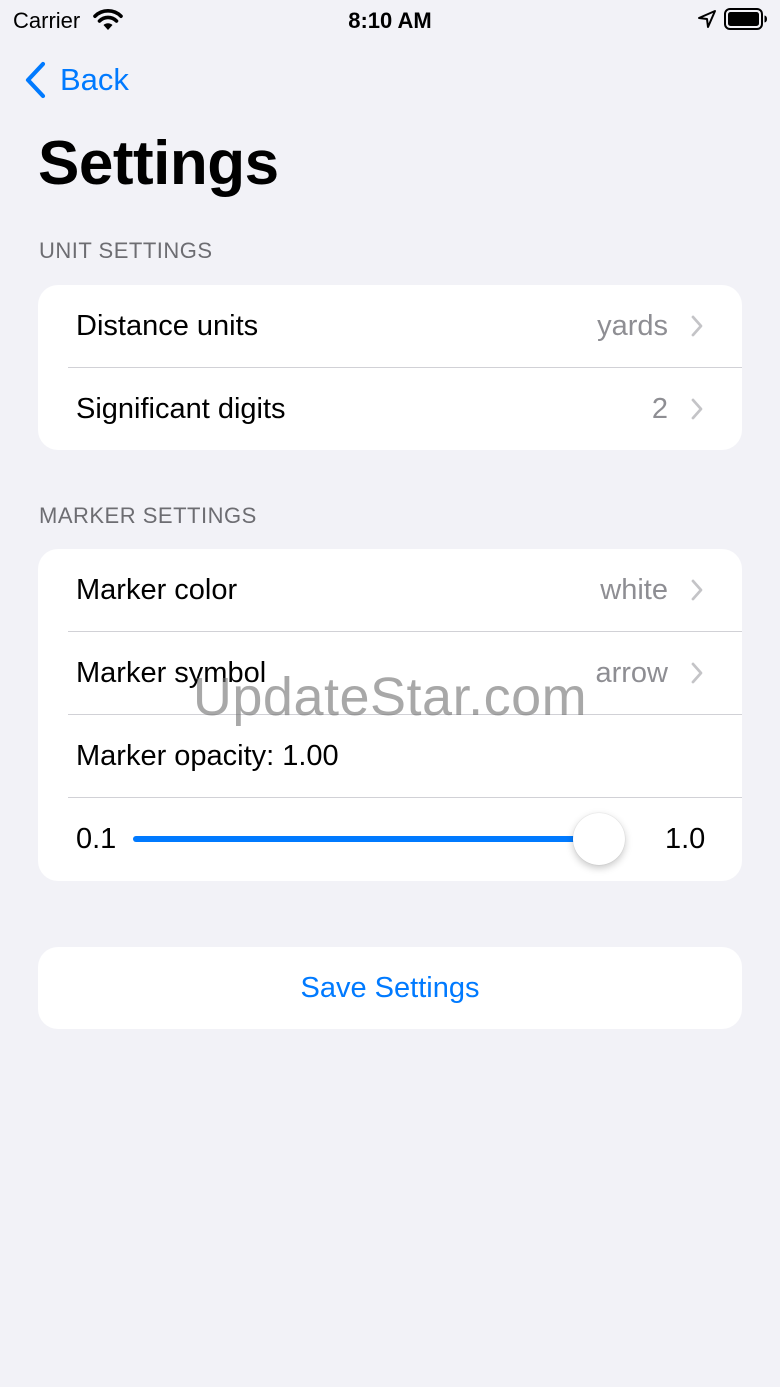 The width and height of the screenshot is (780, 1387). What do you see at coordinates (310, 756) in the screenshot?
I see `marker-opacity-value: 1.00` at bounding box center [310, 756].